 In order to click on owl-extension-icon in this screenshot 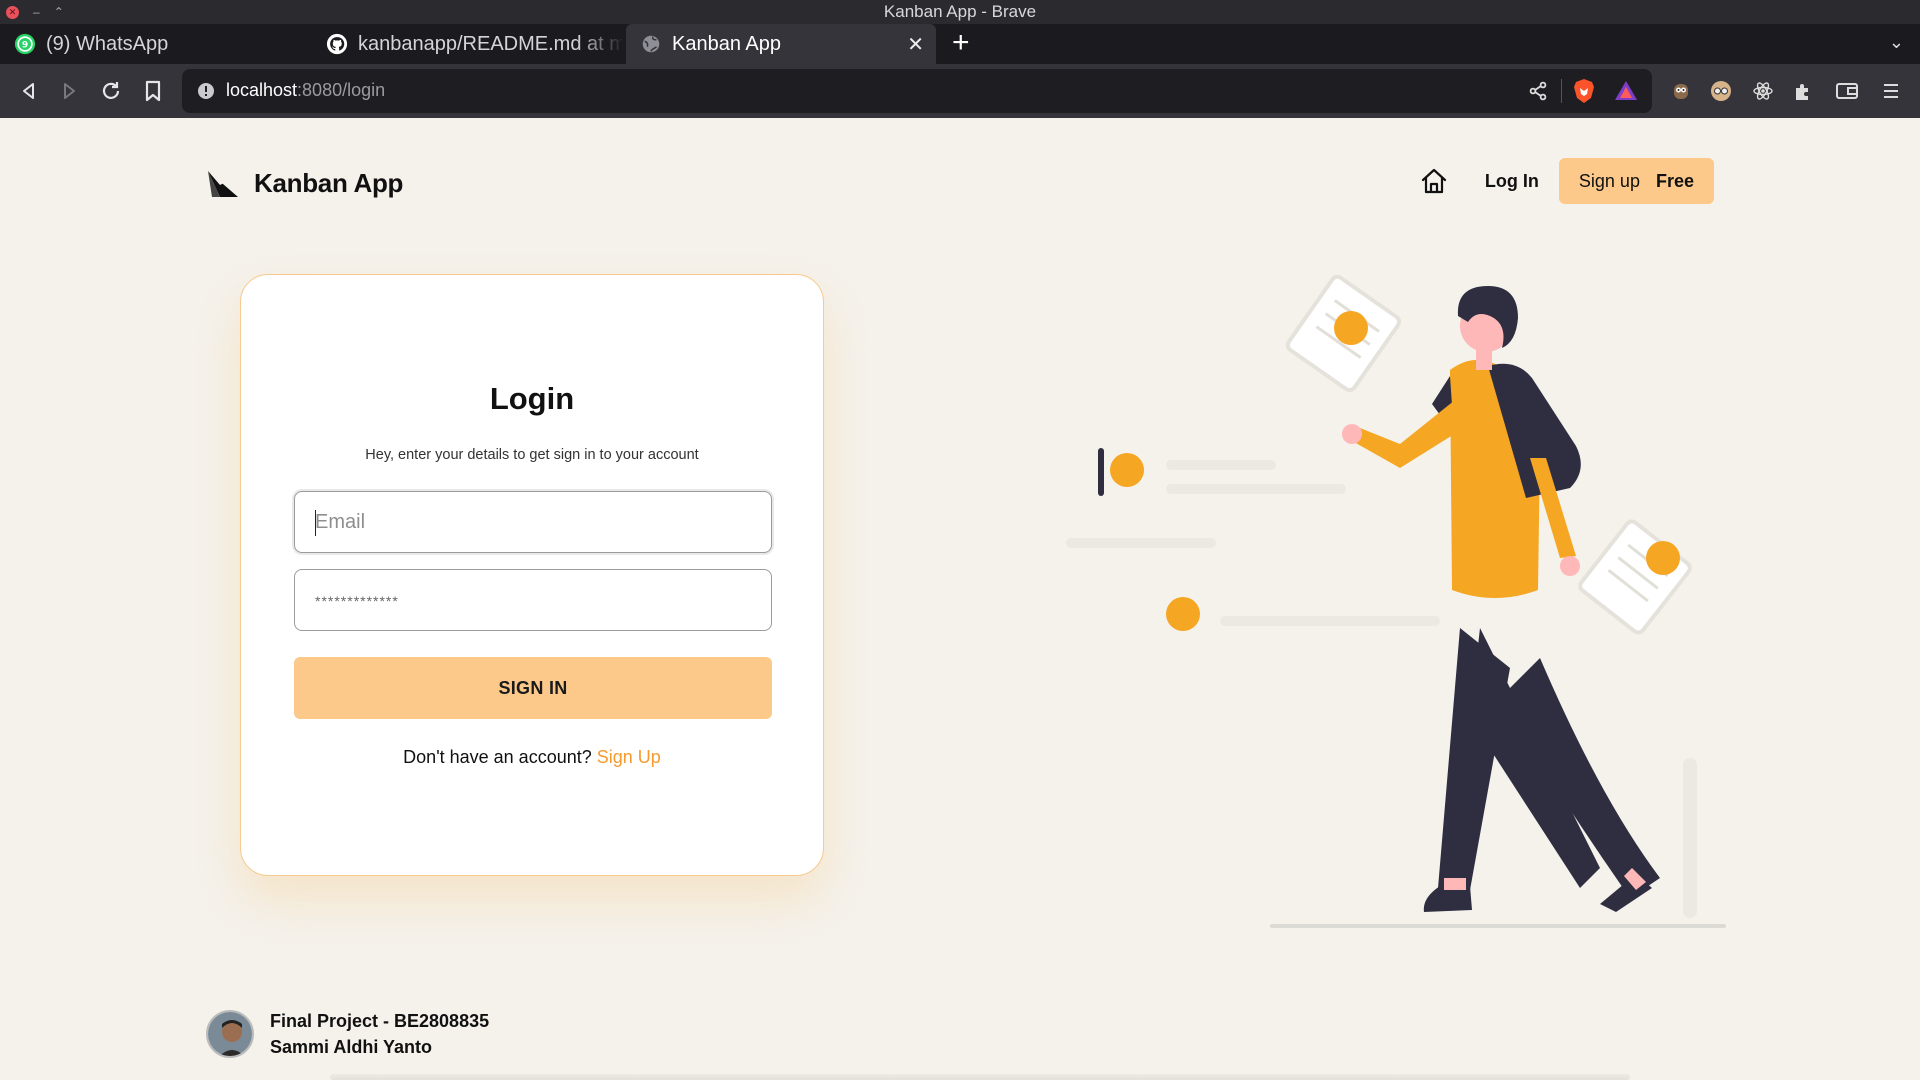, I will do `click(1681, 91)`.